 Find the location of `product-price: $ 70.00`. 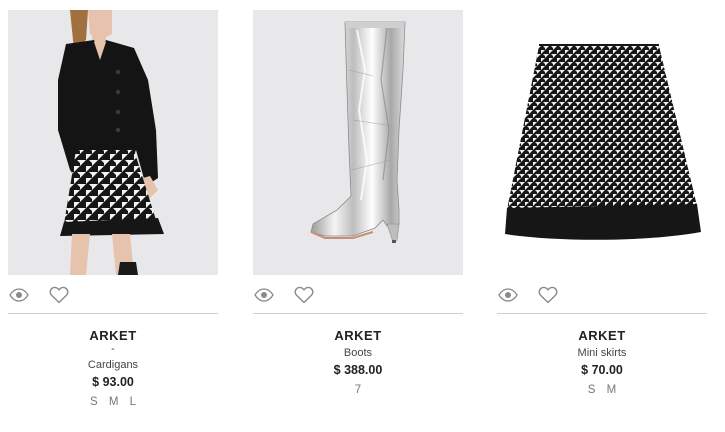

product-price: $ 70.00 is located at coordinates (602, 370).